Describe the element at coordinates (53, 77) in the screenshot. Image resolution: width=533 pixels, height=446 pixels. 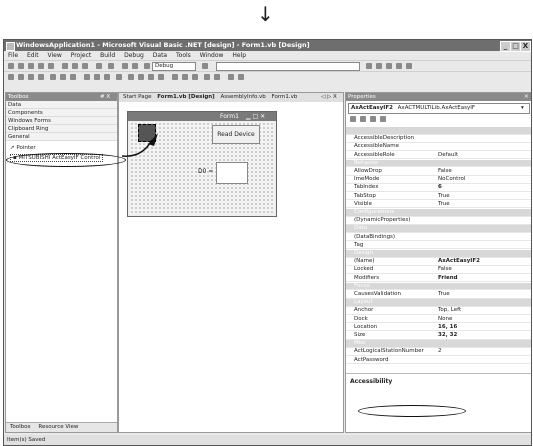
I see `align-tops-icon` at that location.